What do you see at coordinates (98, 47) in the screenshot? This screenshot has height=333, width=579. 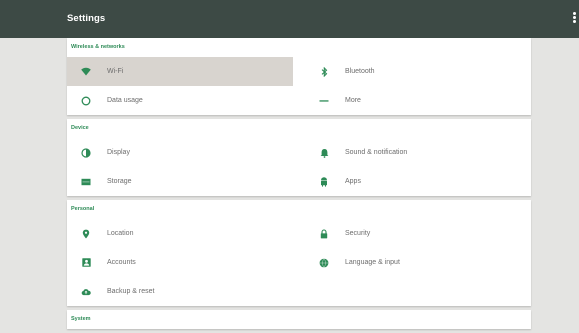 I see `section-title: Wireless & networks` at bounding box center [98, 47].